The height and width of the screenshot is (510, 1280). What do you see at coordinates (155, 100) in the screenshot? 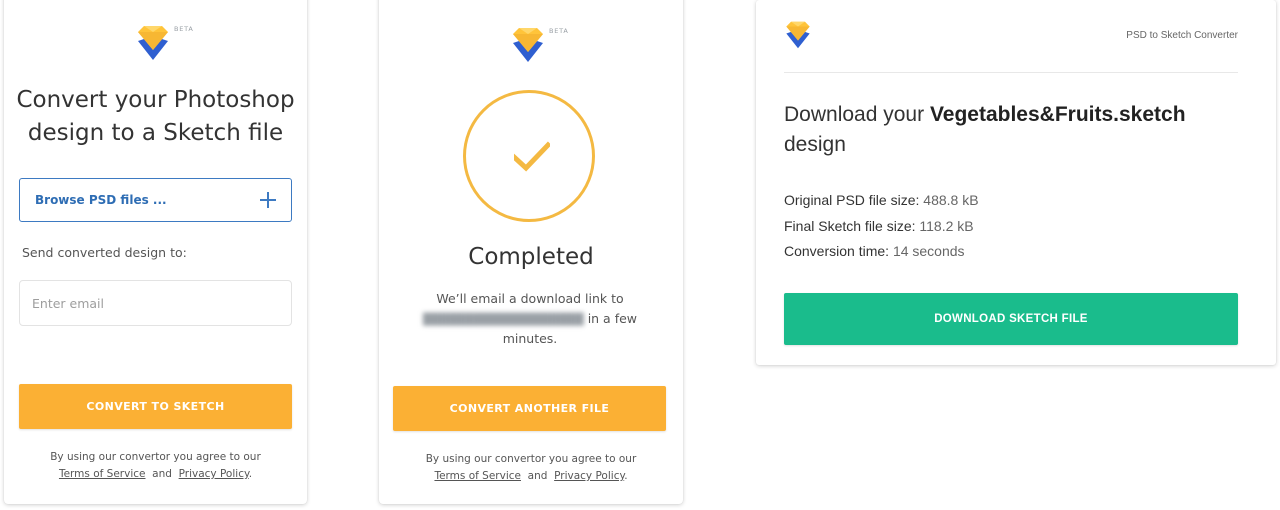
I see `headline-line-1: Convert your Photoshop` at bounding box center [155, 100].